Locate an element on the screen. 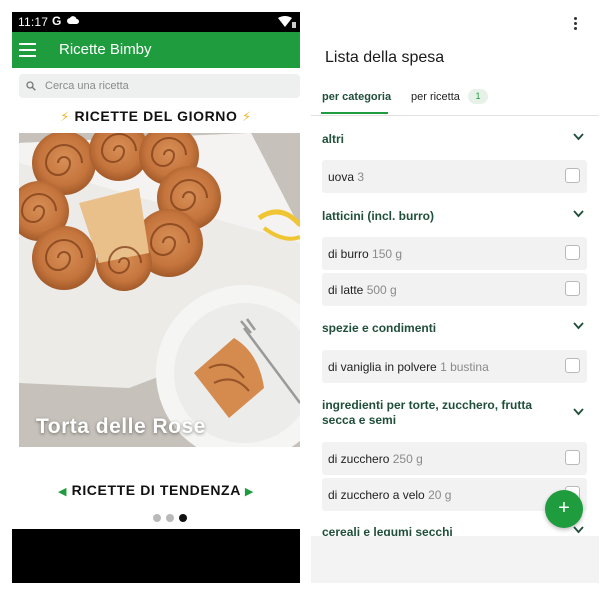 The image size is (610, 595). status-time: 11:17 is located at coordinates (33, 22).